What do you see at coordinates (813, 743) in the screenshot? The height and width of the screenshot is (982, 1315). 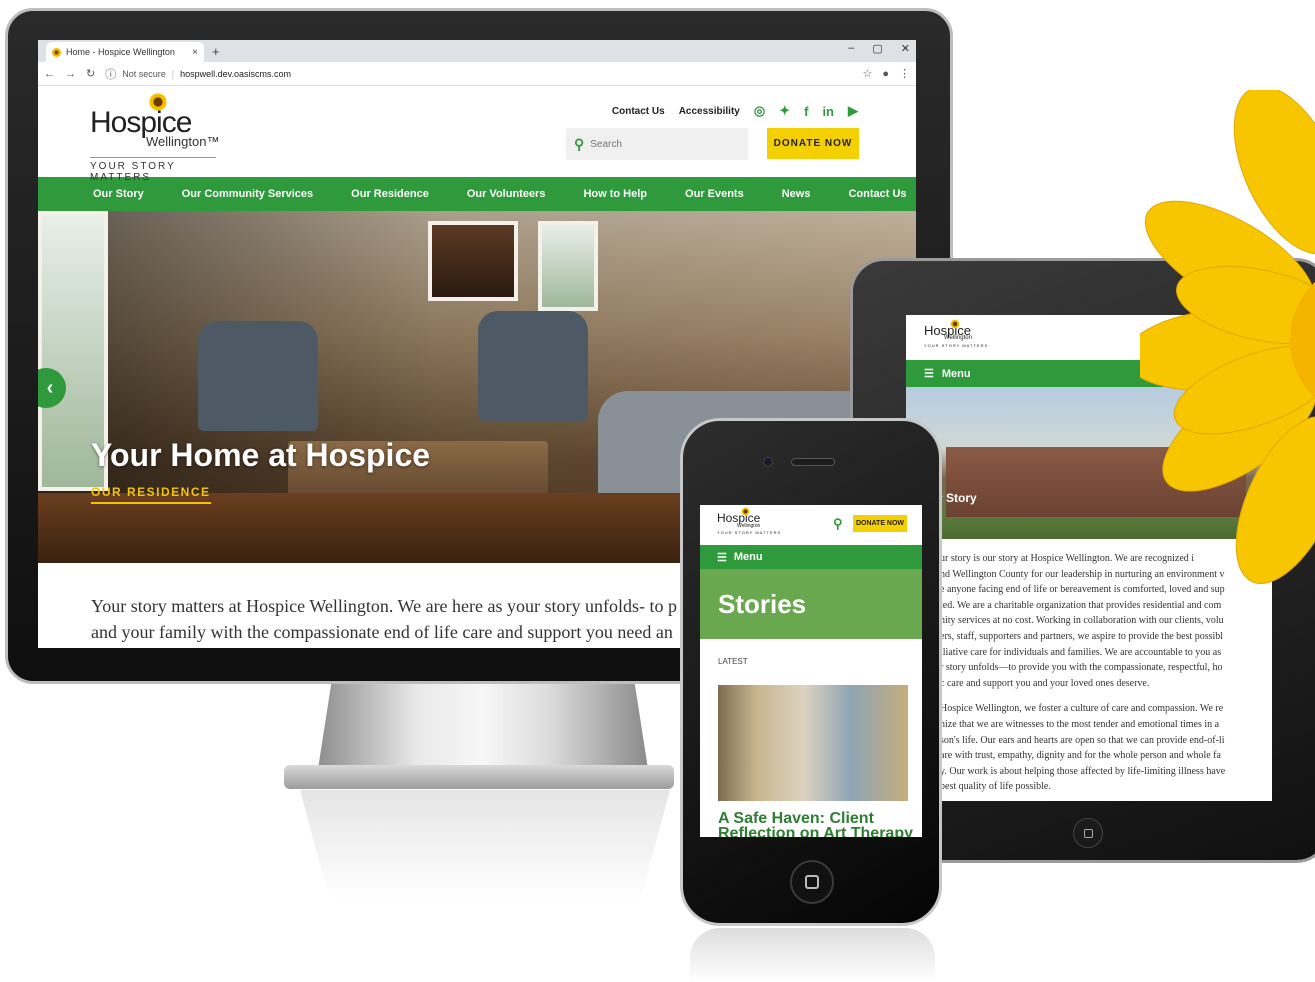 I see `art-therapy-story-photo` at bounding box center [813, 743].